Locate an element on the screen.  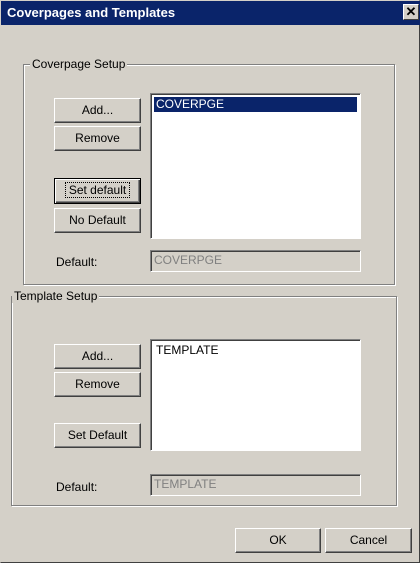
coverpage-remove-label: Remove is located at coordinates (97, 138).